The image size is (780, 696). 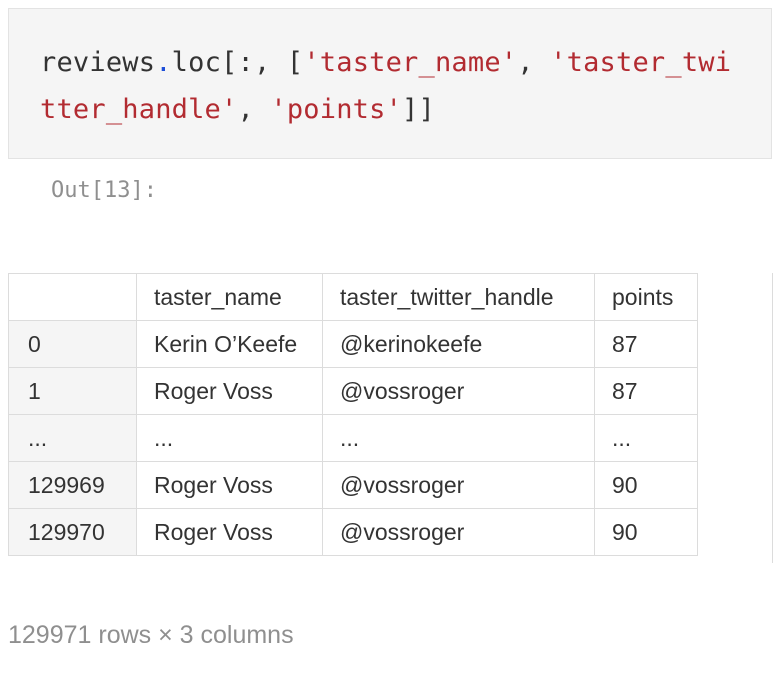 What do you see at coordinates (237, 62) in the screenshot?
I see `code-token-method: loc[:, [` at bounding box center [237, 62].